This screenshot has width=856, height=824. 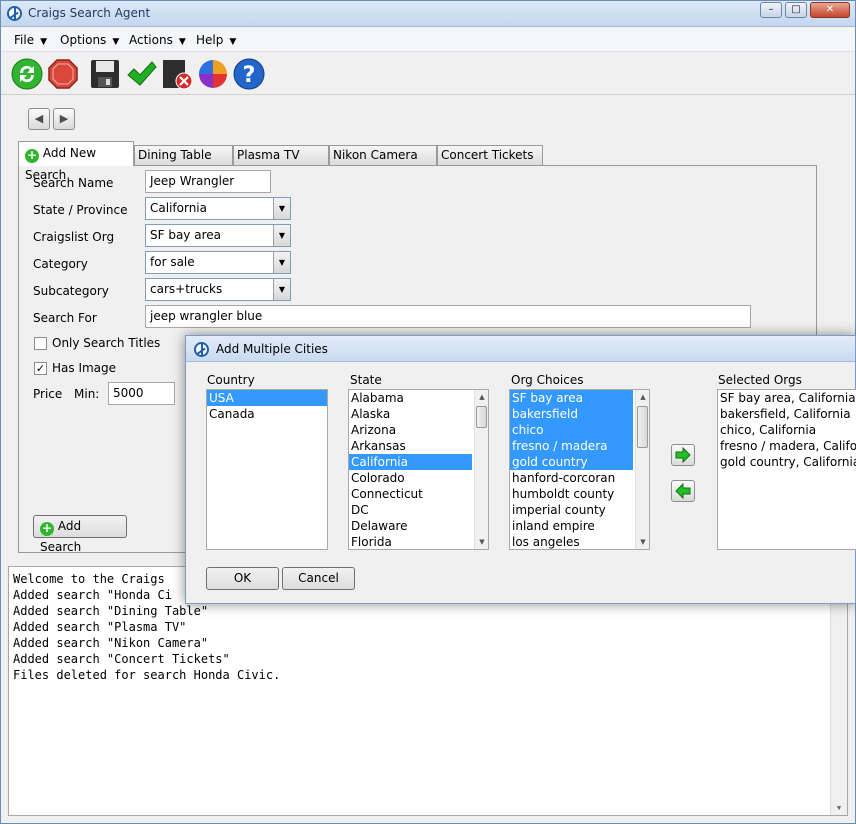 I want to click on refresh-icon, so click(x=27, y=74).